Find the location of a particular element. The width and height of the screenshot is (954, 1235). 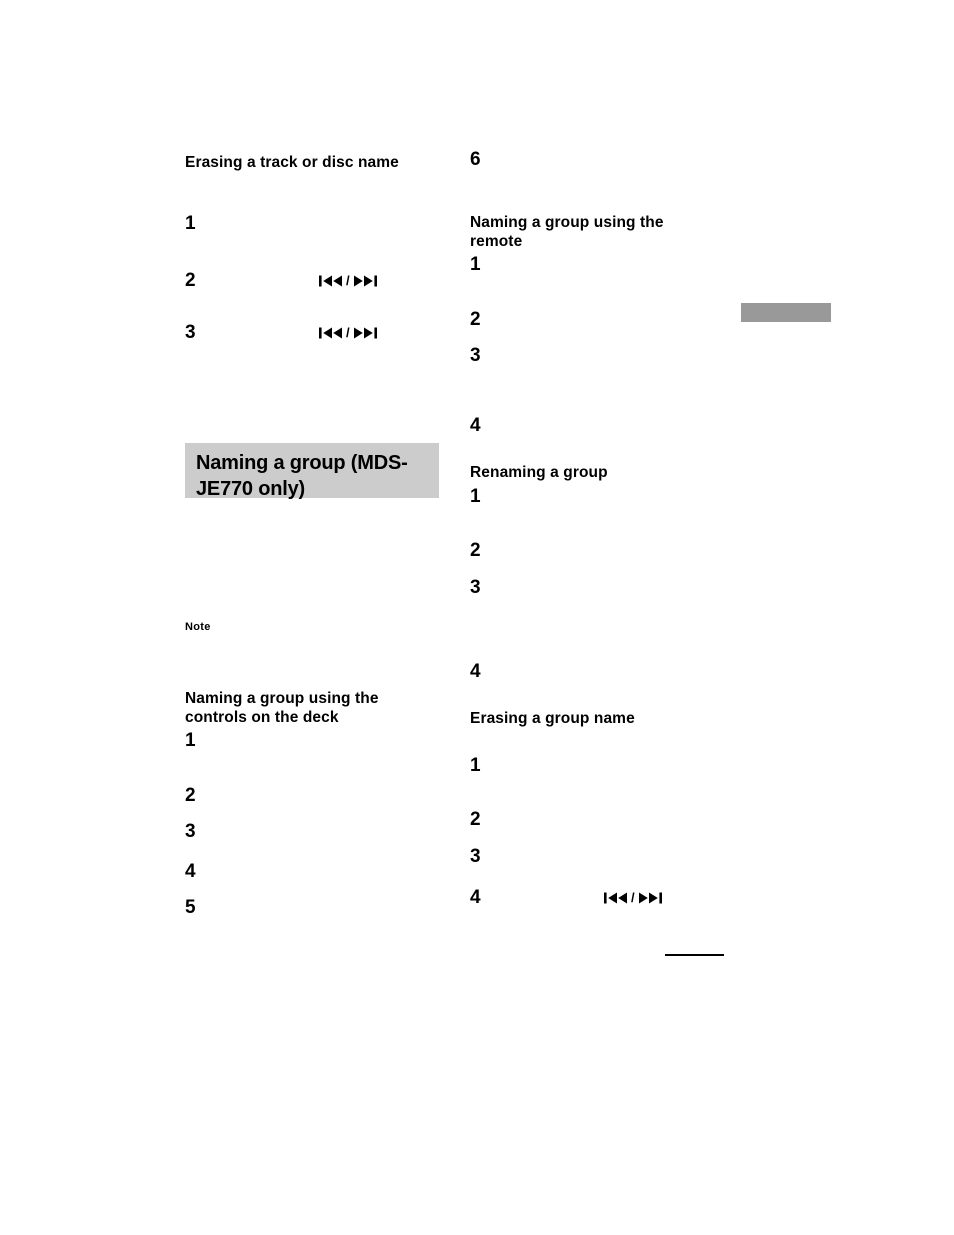

heading-renaming-a-group: Renaming a group is located at coordinates (539, 472).